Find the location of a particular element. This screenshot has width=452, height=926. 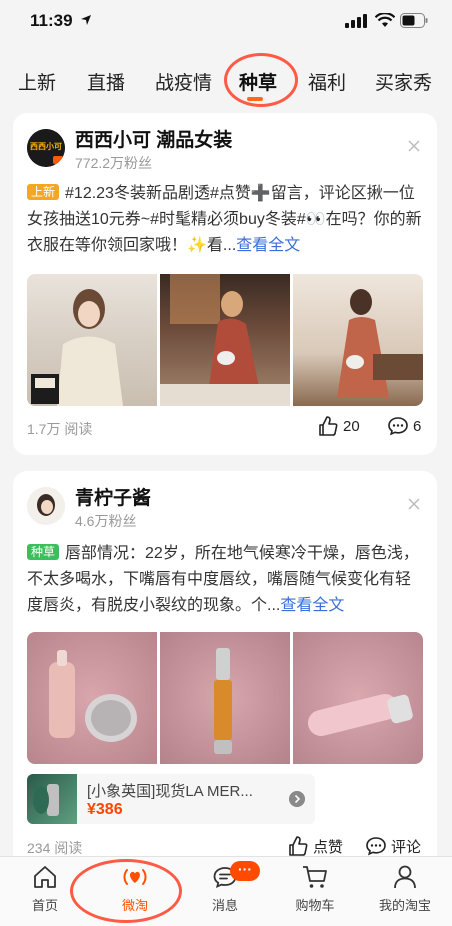

fan-count: 4.6万粉丝 is located at coordinates (106, 521).